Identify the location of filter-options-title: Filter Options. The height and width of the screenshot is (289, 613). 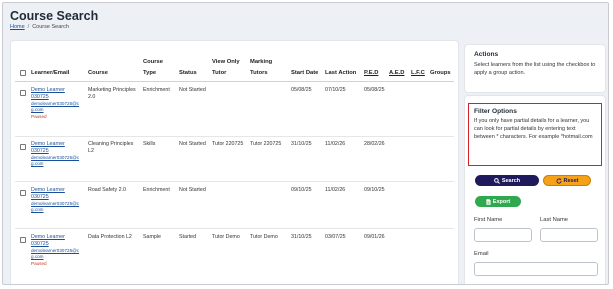
(495, 111).